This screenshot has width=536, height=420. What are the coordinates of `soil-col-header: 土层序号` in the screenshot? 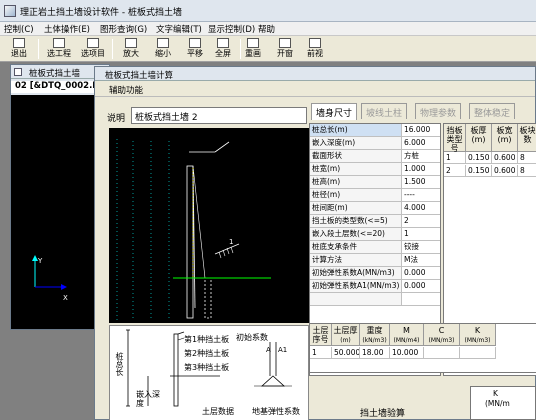 It's located at (321, 335).